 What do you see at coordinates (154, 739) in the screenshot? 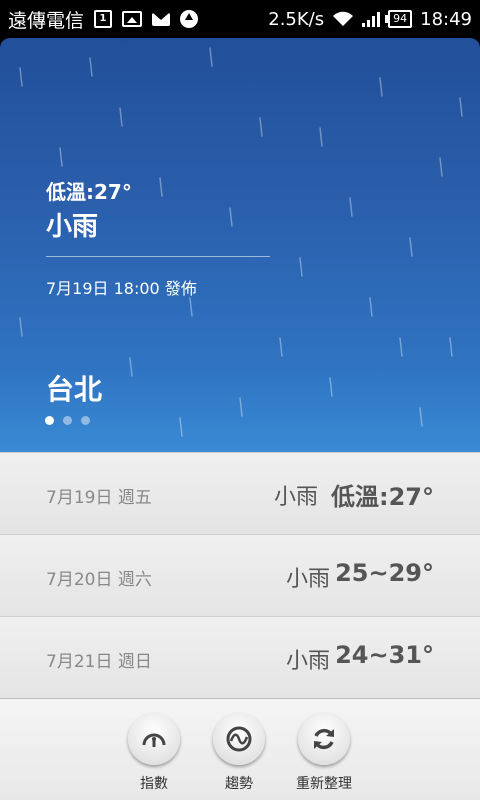
I see `gauge-icon` at bounding box center [154, 739].